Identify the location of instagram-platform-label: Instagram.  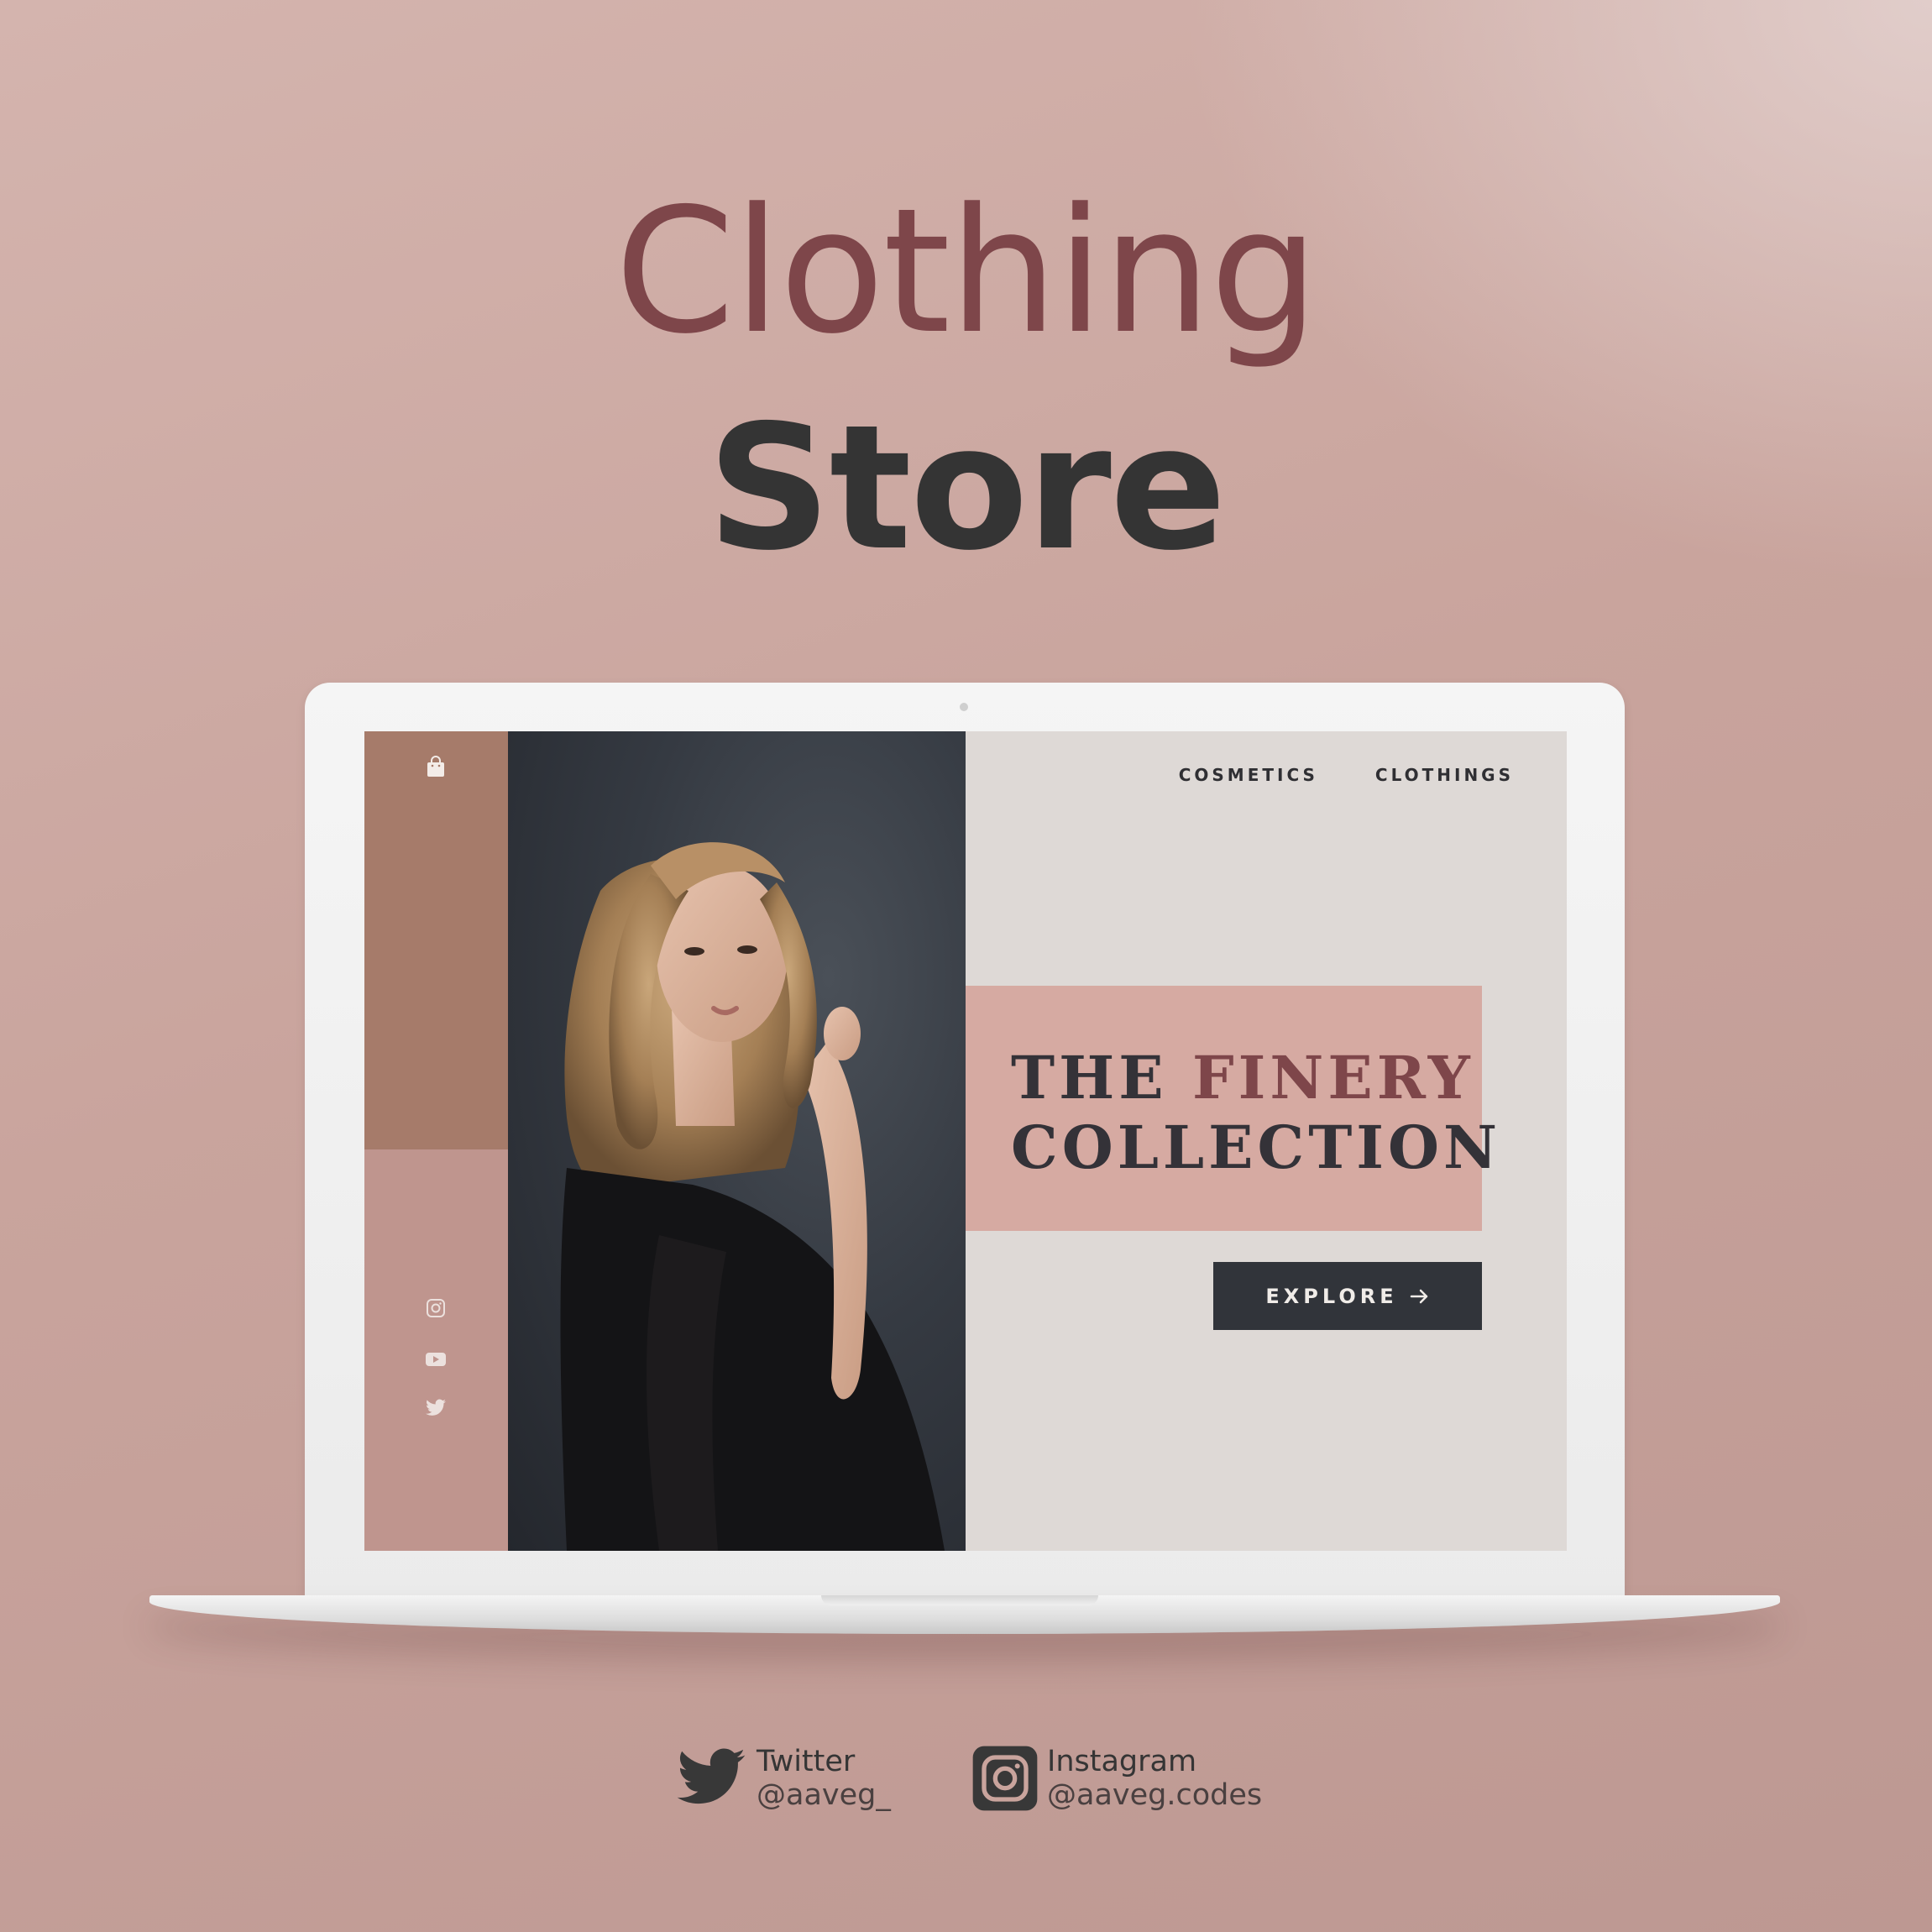
(1122, 1762).